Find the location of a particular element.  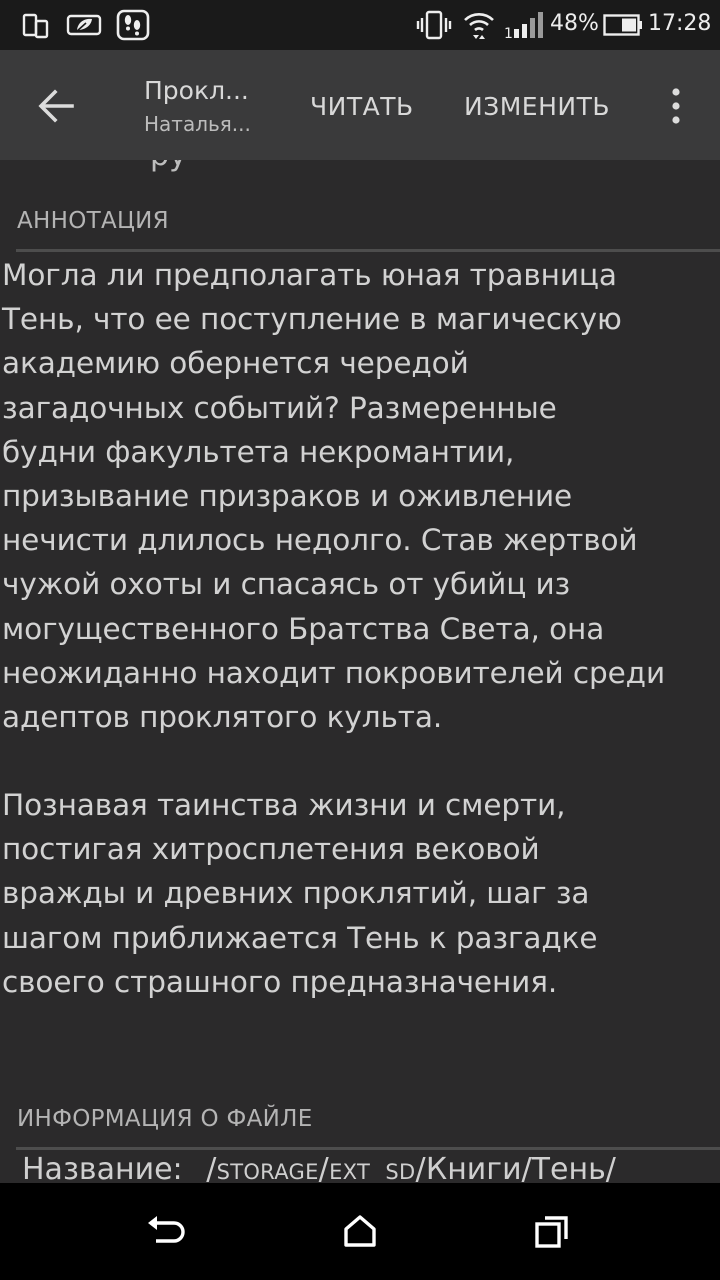

wifi-icon is located at coordinates (479, 27).